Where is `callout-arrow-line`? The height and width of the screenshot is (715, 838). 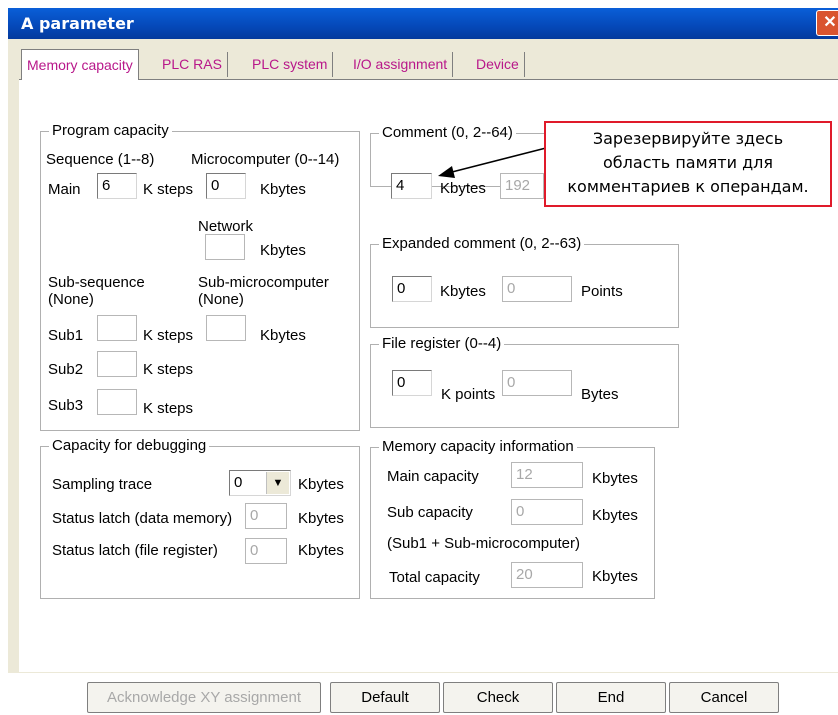 callout-arrow-line is located at coordinates (499, 160).